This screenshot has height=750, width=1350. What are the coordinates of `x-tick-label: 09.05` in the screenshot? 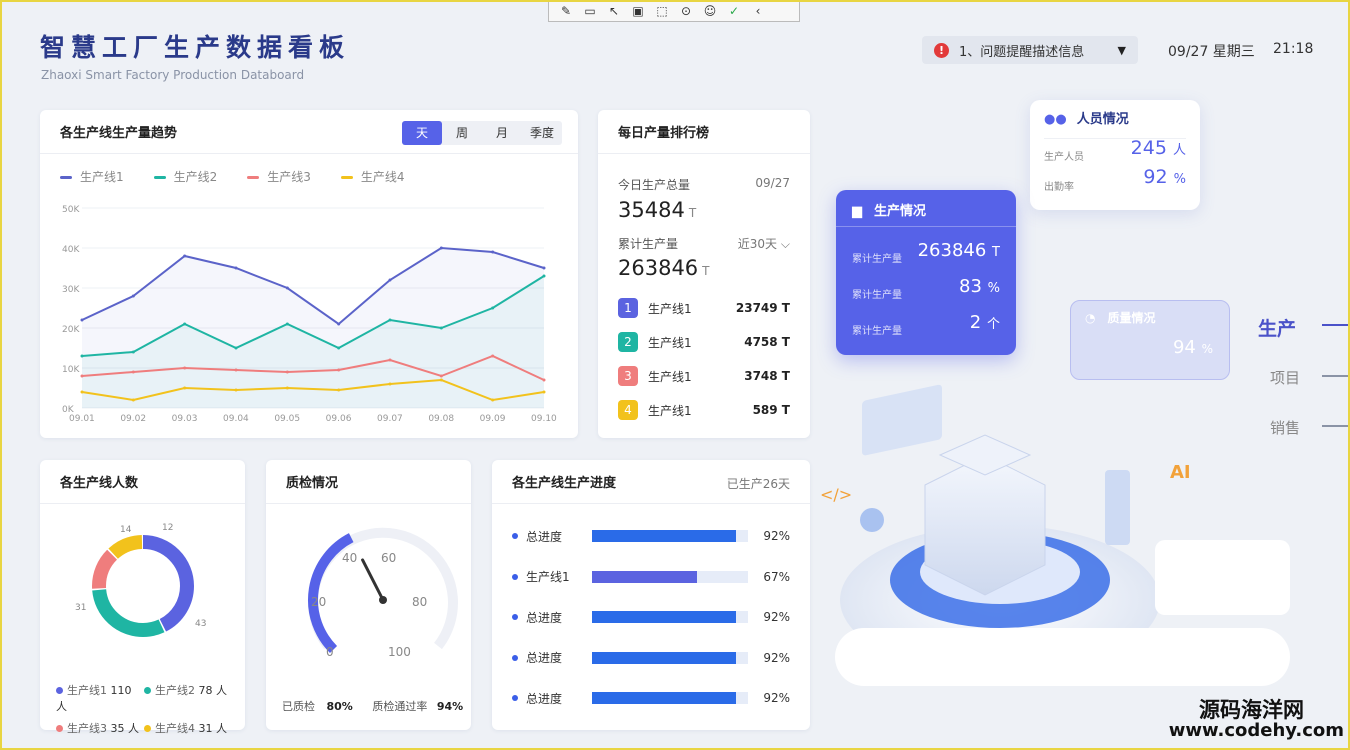 It's located at (287, 419).